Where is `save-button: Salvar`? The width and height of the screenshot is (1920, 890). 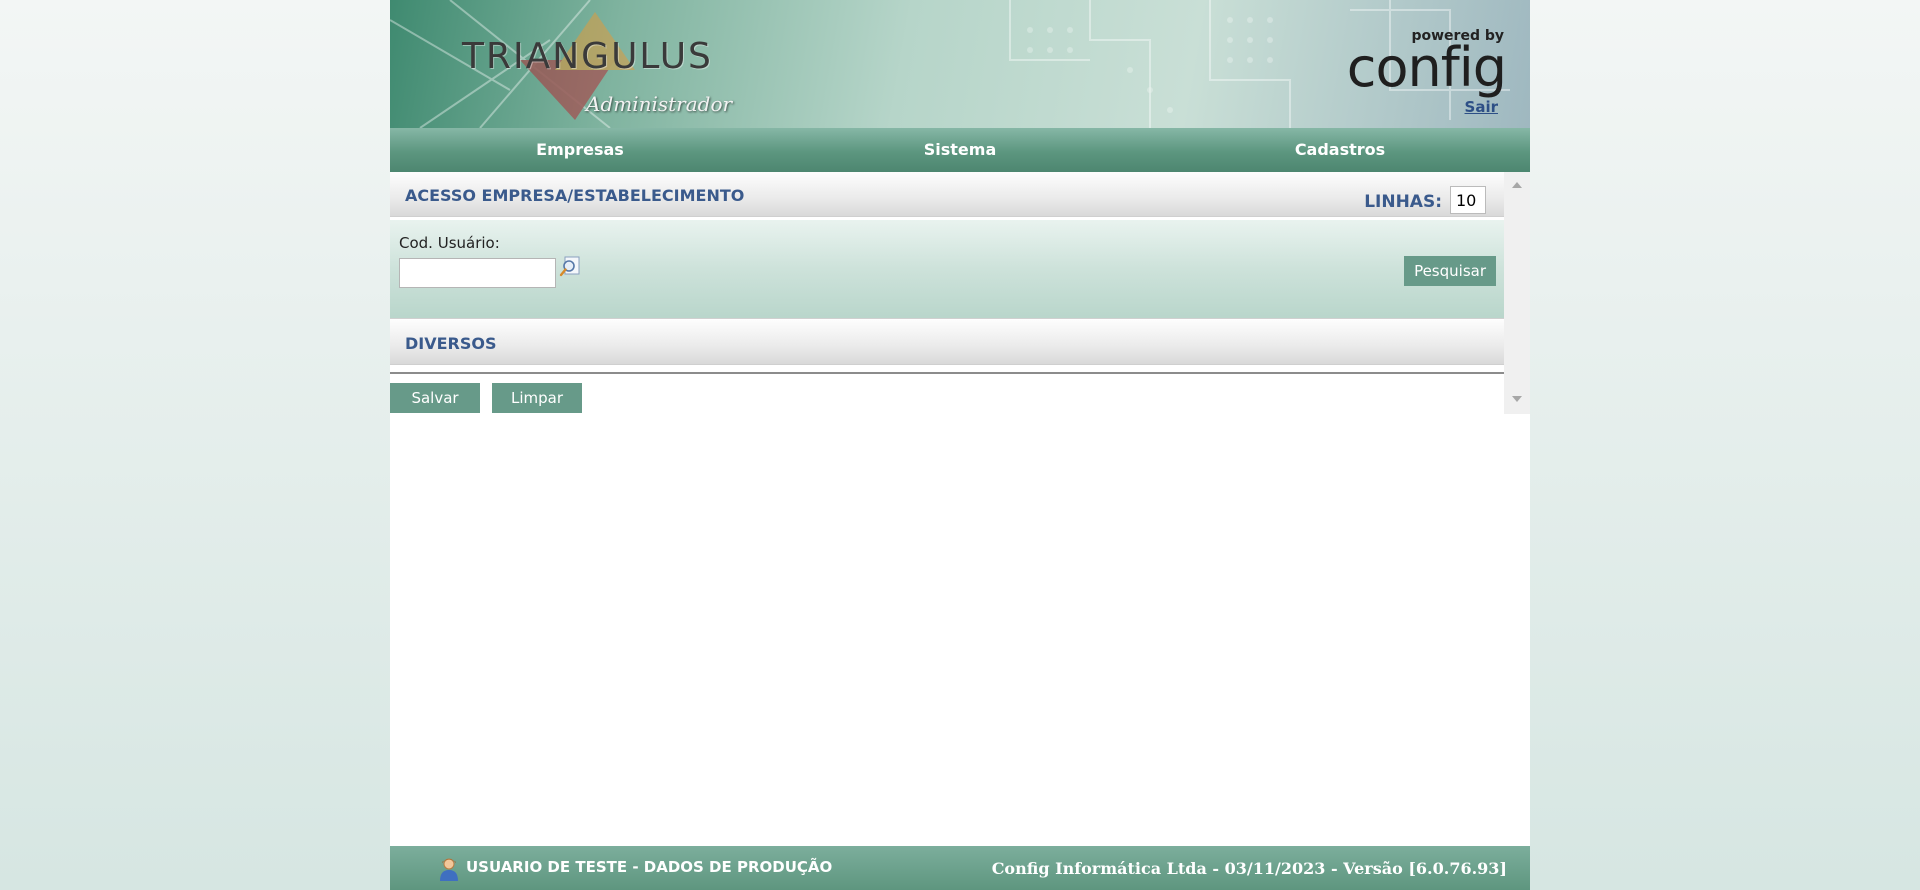 save-button: Salvar is located at coordinates (435, 398).